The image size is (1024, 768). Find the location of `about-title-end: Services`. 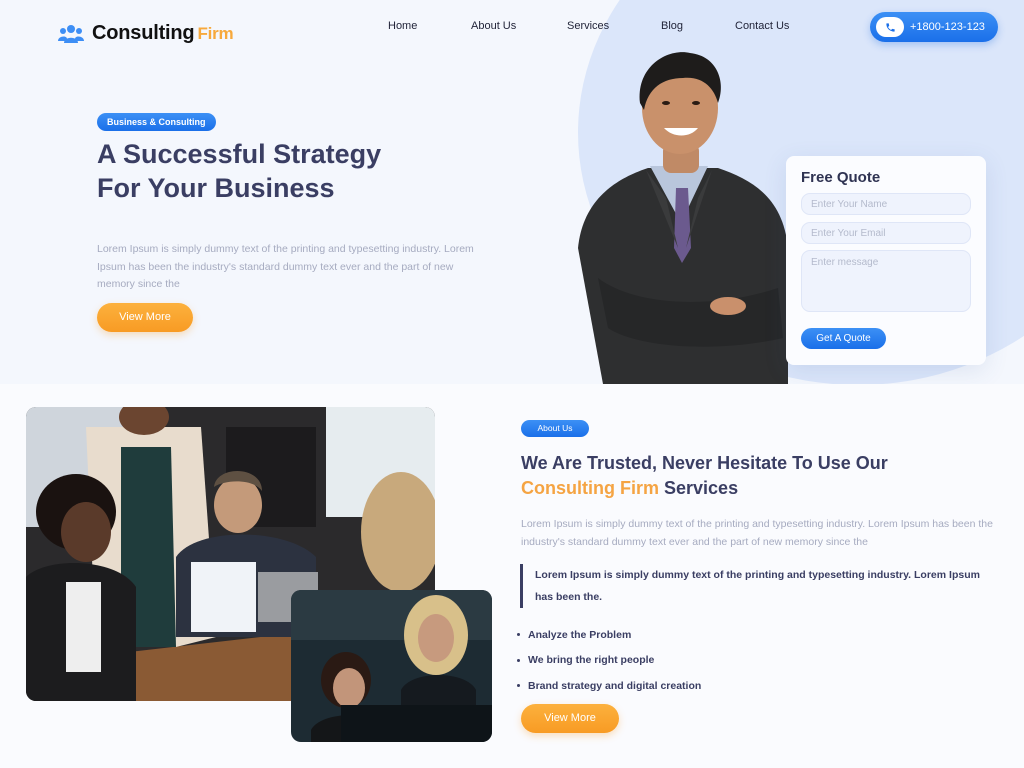

about-title-end: Services is located at coordinates (701, 488).